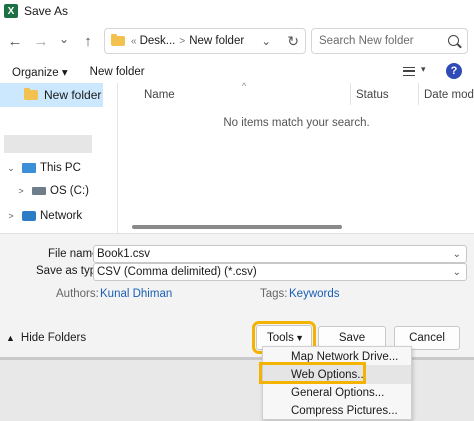 The image size is (474, 421). What do you see at coordinates (61, 216) in the screenshot?
I see `sidebar-item-label: Network` at bounding box center [61, 216].